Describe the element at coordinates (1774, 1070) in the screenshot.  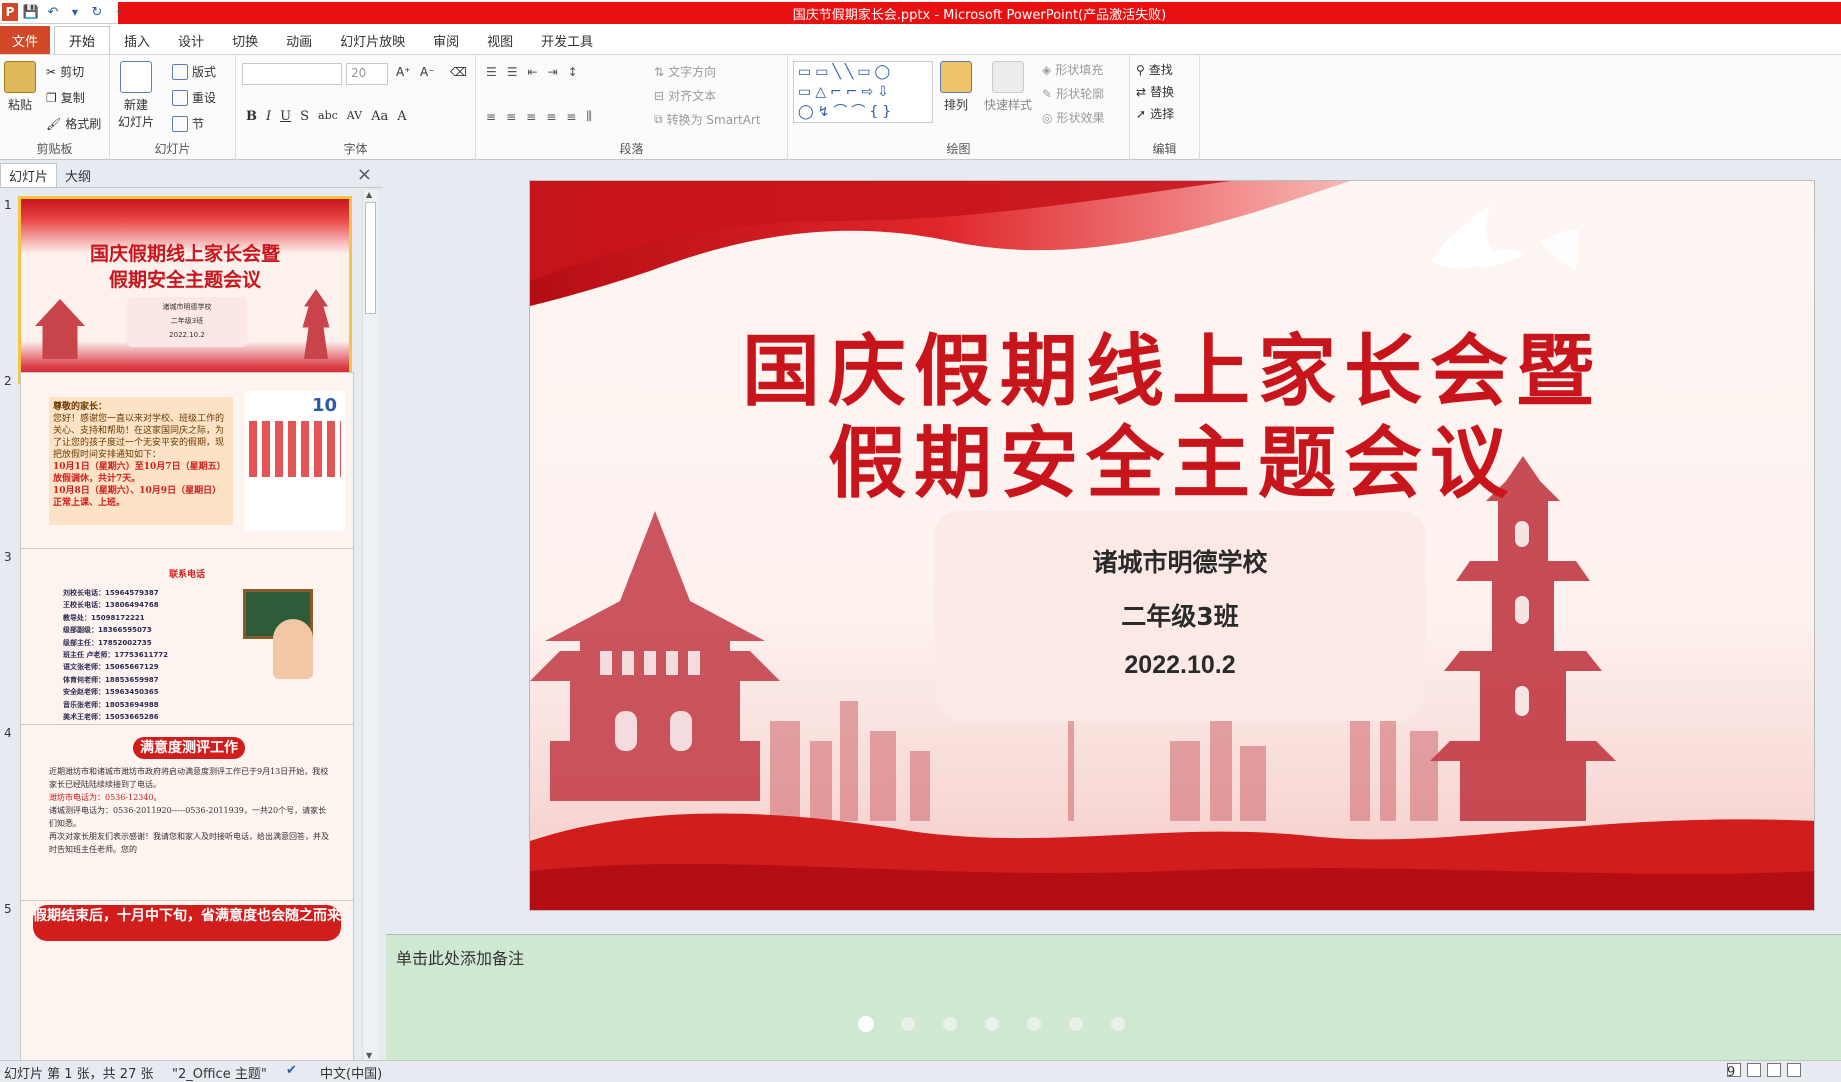
I see `reading-view-icon` at that location.